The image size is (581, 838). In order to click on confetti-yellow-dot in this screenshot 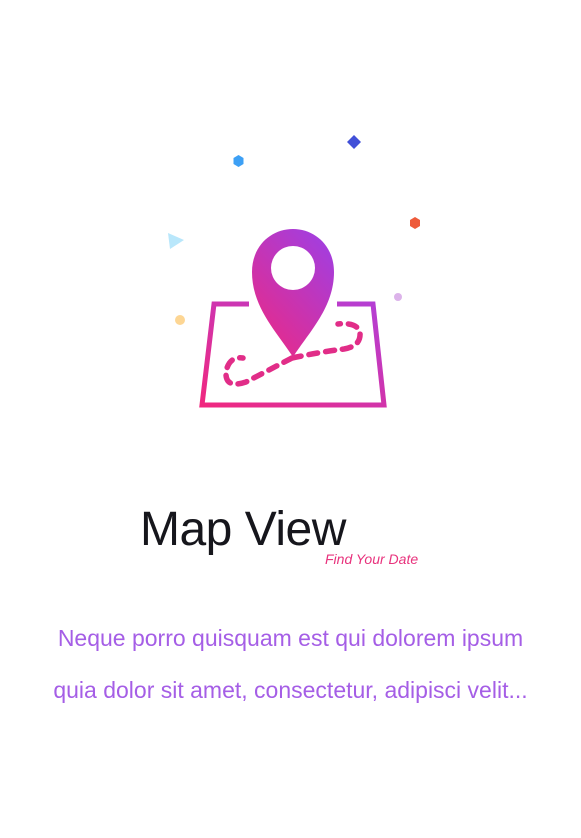, I will do `click(180, 320)`.